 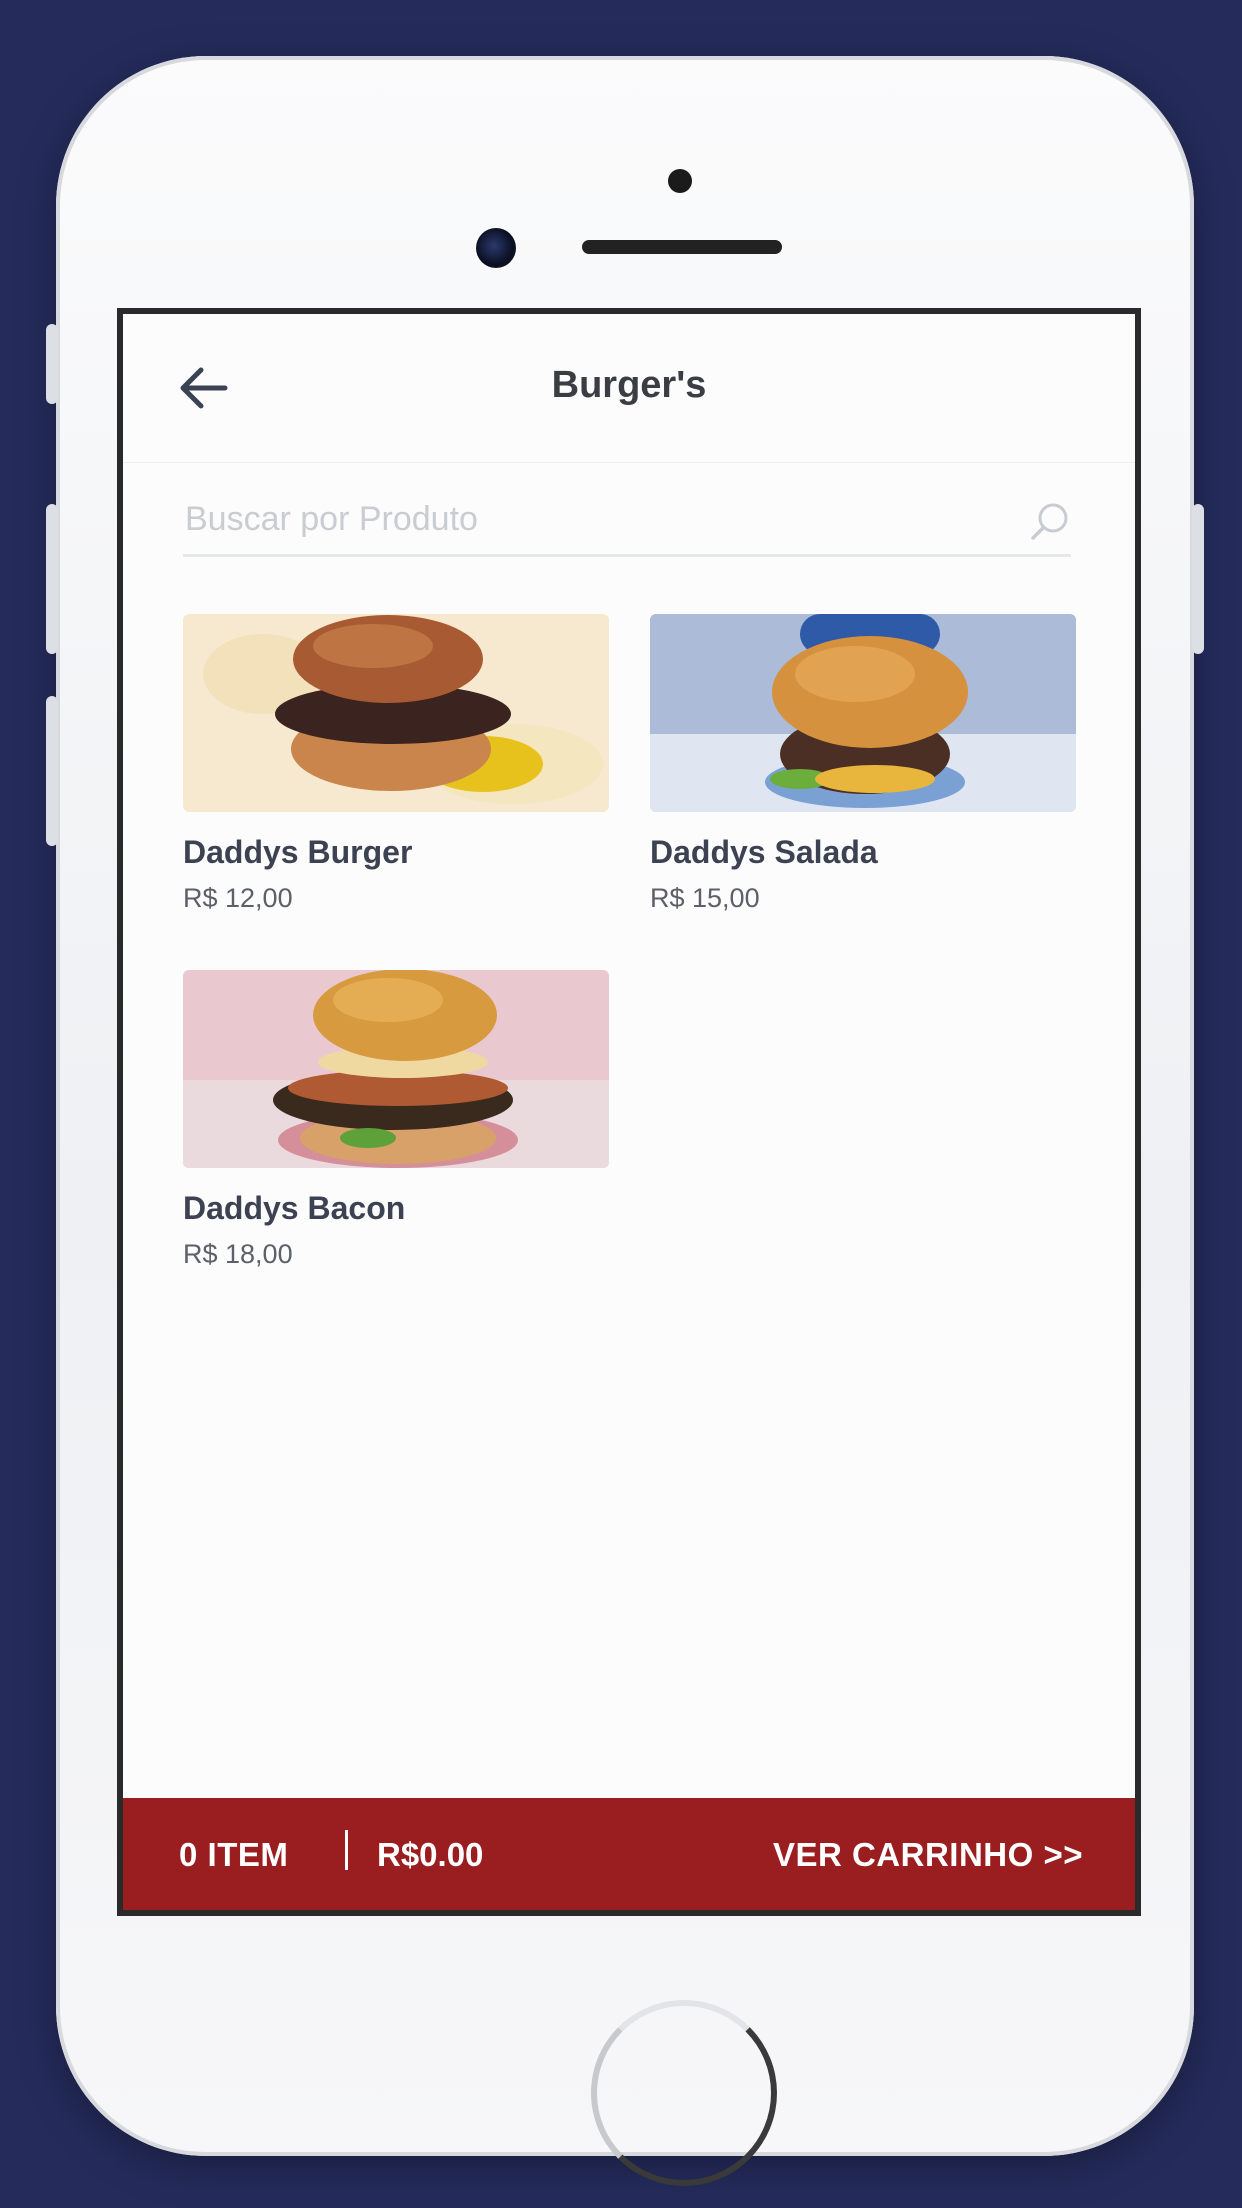 What do you see at coordinates (680, 181) in the screenshot?
I see `proximity-sensor` at bounding box center [680, 181].